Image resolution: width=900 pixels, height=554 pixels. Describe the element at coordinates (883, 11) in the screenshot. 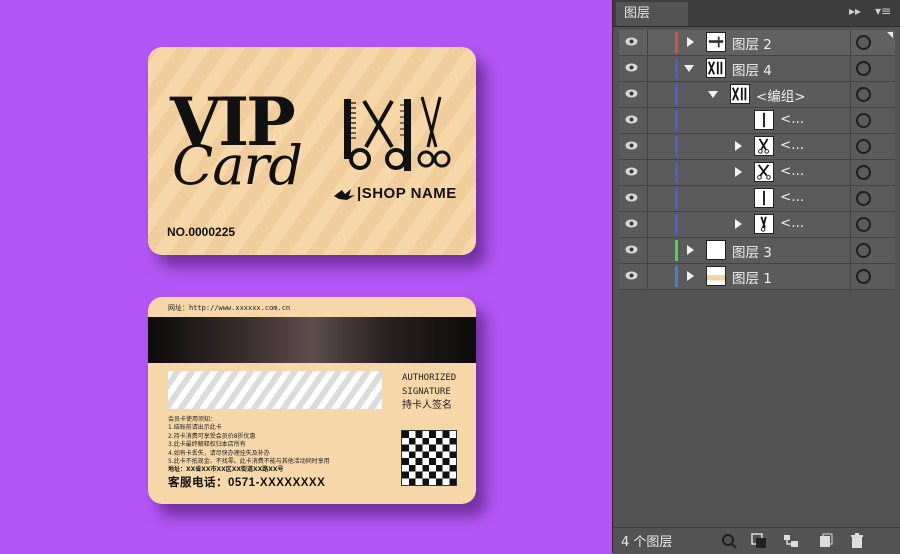

I see `panel-menu-icon: ▾≡` at that location.